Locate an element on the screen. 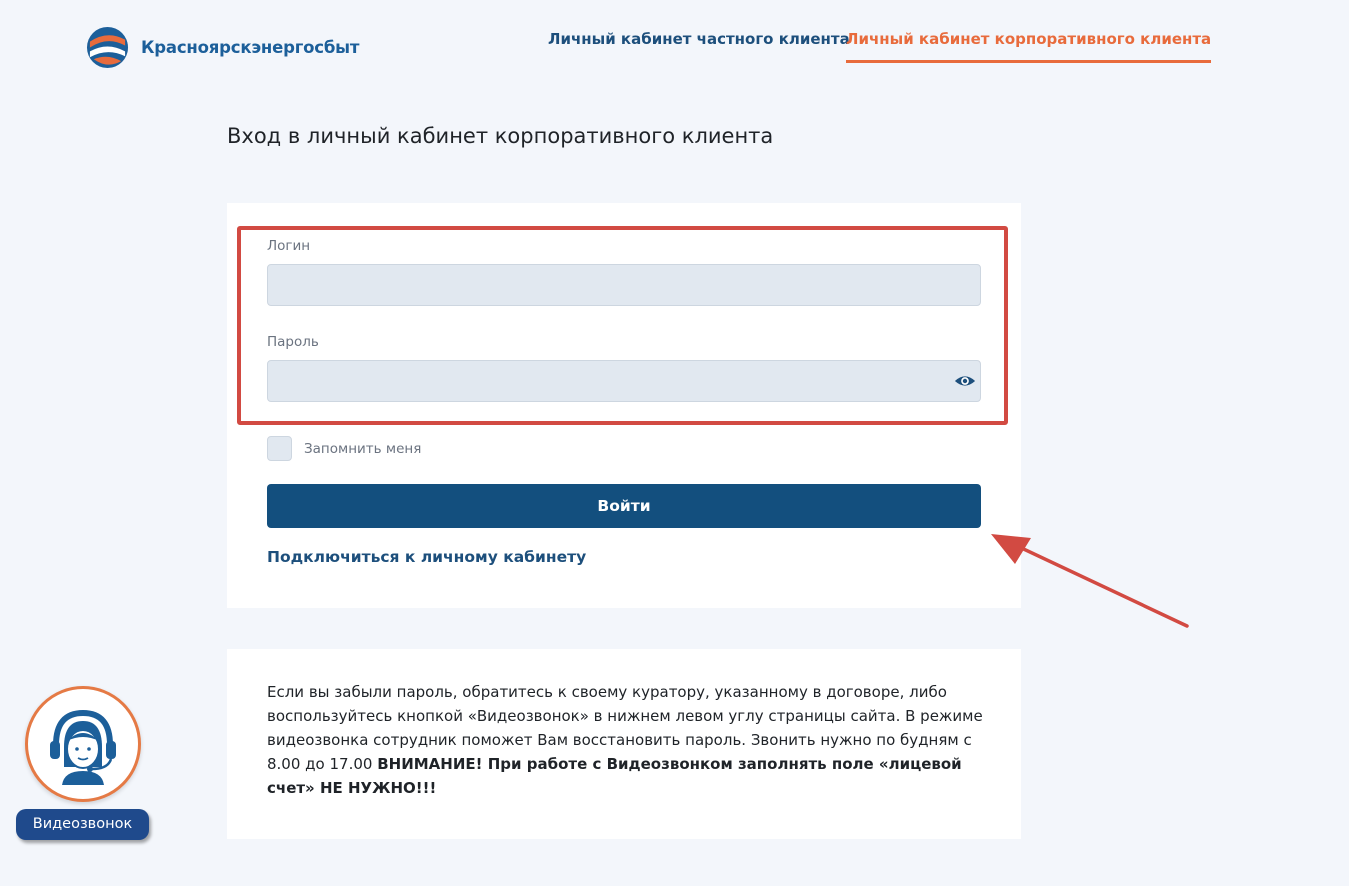  brand-logo: Красноярскэнергосбыт is located at coordinates (222, 47).